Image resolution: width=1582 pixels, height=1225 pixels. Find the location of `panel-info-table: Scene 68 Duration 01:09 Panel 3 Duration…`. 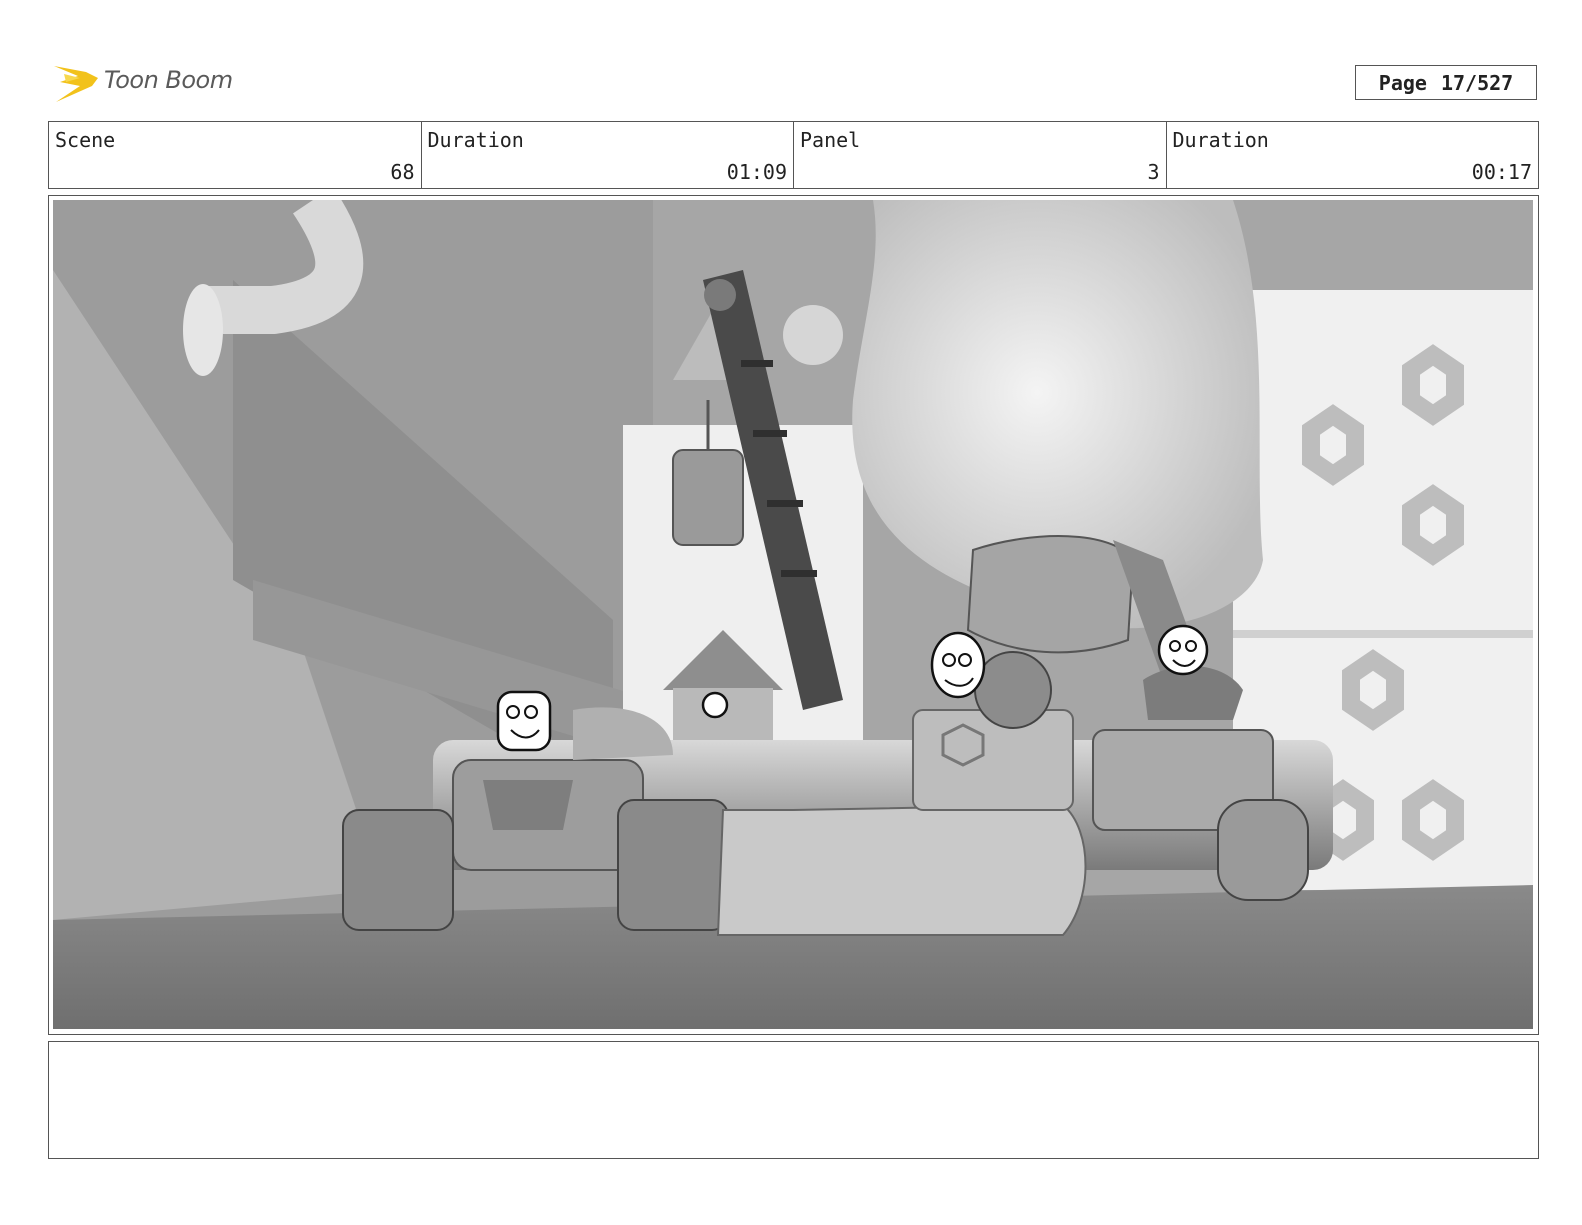

panel-info-table: Scene 68 Duration 01:09 Panel 3 Duration… is located at coordinates (793, 155).